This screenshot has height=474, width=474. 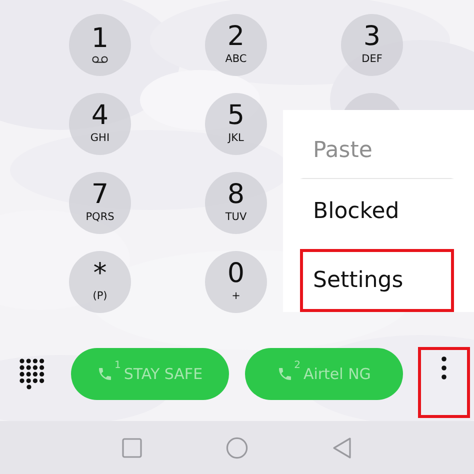 What do you see at coordinates (100, 60) in the screenshot?
I see `voicemail-icon` at bounding box center [100, 60].